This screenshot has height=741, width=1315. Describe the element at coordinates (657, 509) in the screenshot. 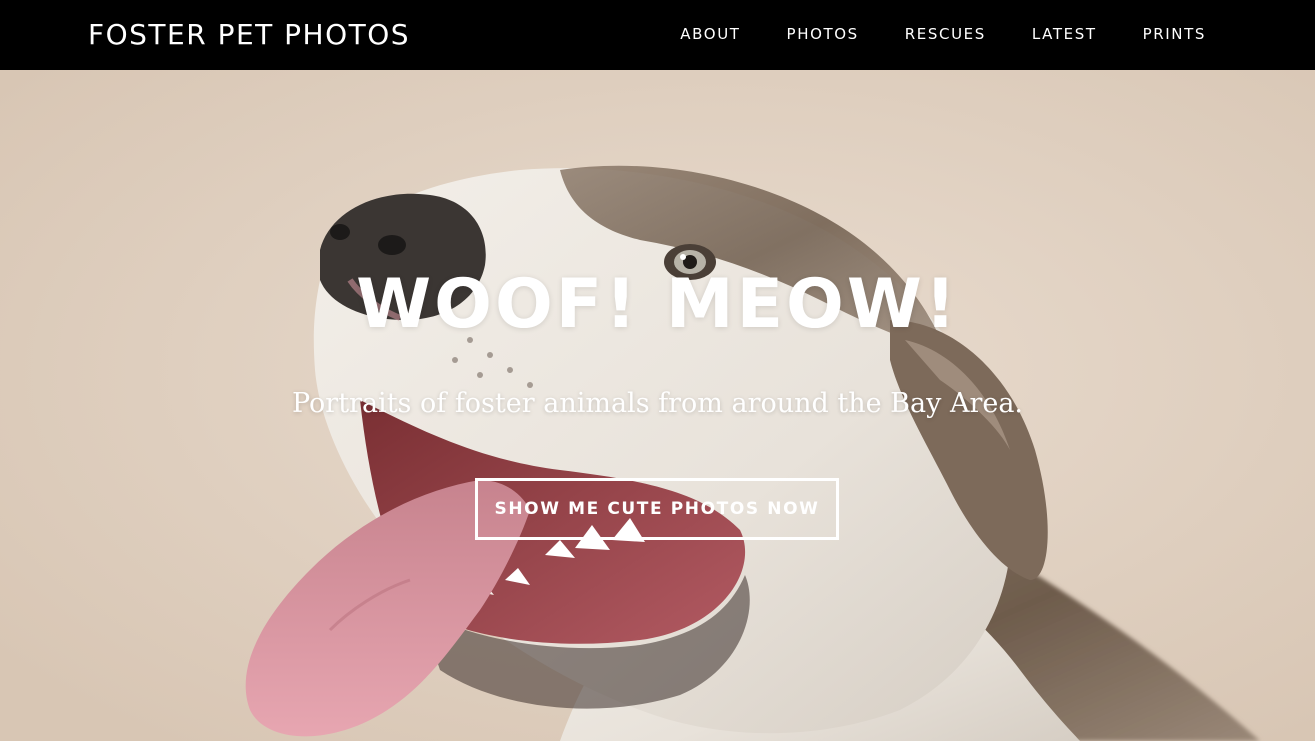

I see `show-photos-button: SHOW ME CUTE PHOTOS NOW` at that location.